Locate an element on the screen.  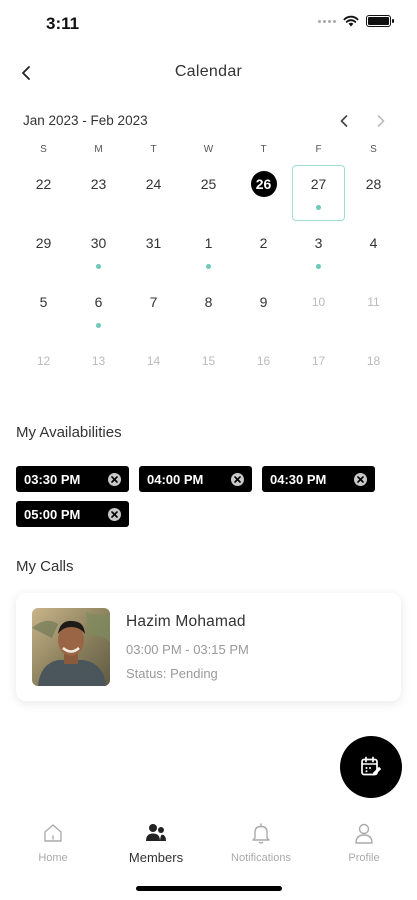
availability-chip: 04:00 PM is located at coordinates (195, 479).